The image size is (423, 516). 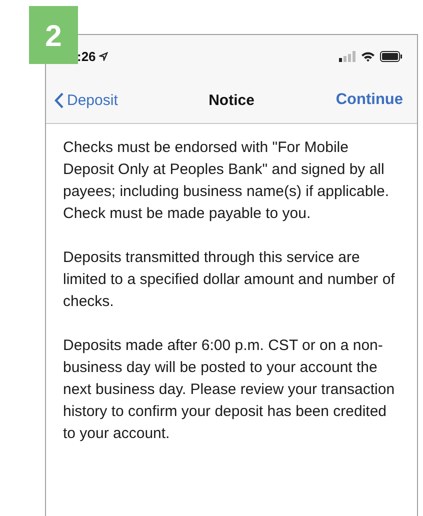 I want to click on location-arrow-icon, so click(x=103, y=56).